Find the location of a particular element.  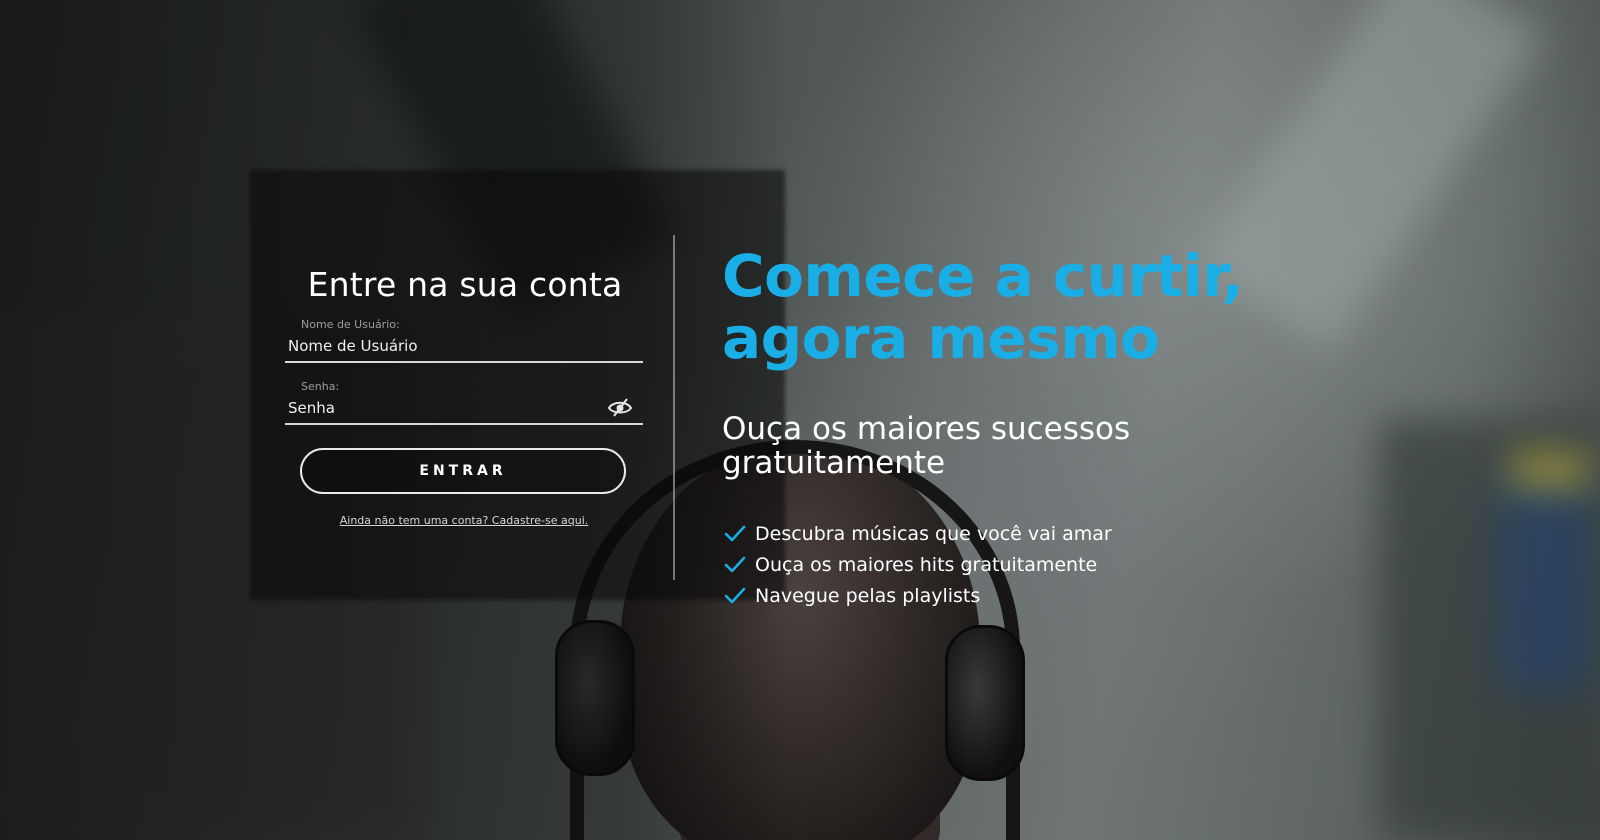

feature-item: Ouça os maiores hits gratuitamente is located at coordinates (918, 564).